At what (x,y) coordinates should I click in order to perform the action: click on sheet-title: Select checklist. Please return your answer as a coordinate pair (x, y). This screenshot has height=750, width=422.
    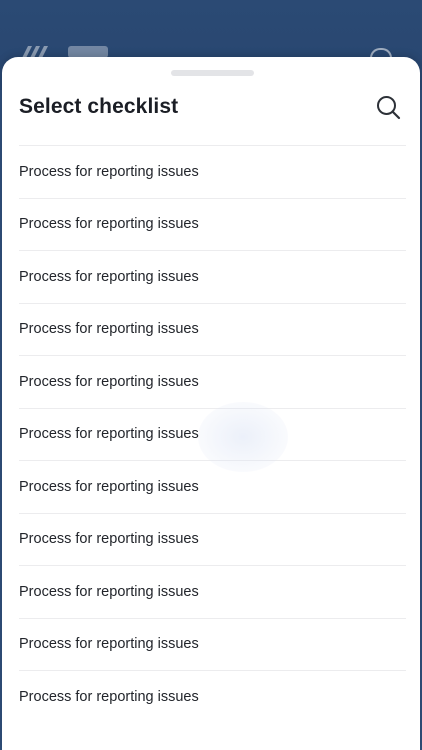
    Looking at the image, I should click on (99, 106).